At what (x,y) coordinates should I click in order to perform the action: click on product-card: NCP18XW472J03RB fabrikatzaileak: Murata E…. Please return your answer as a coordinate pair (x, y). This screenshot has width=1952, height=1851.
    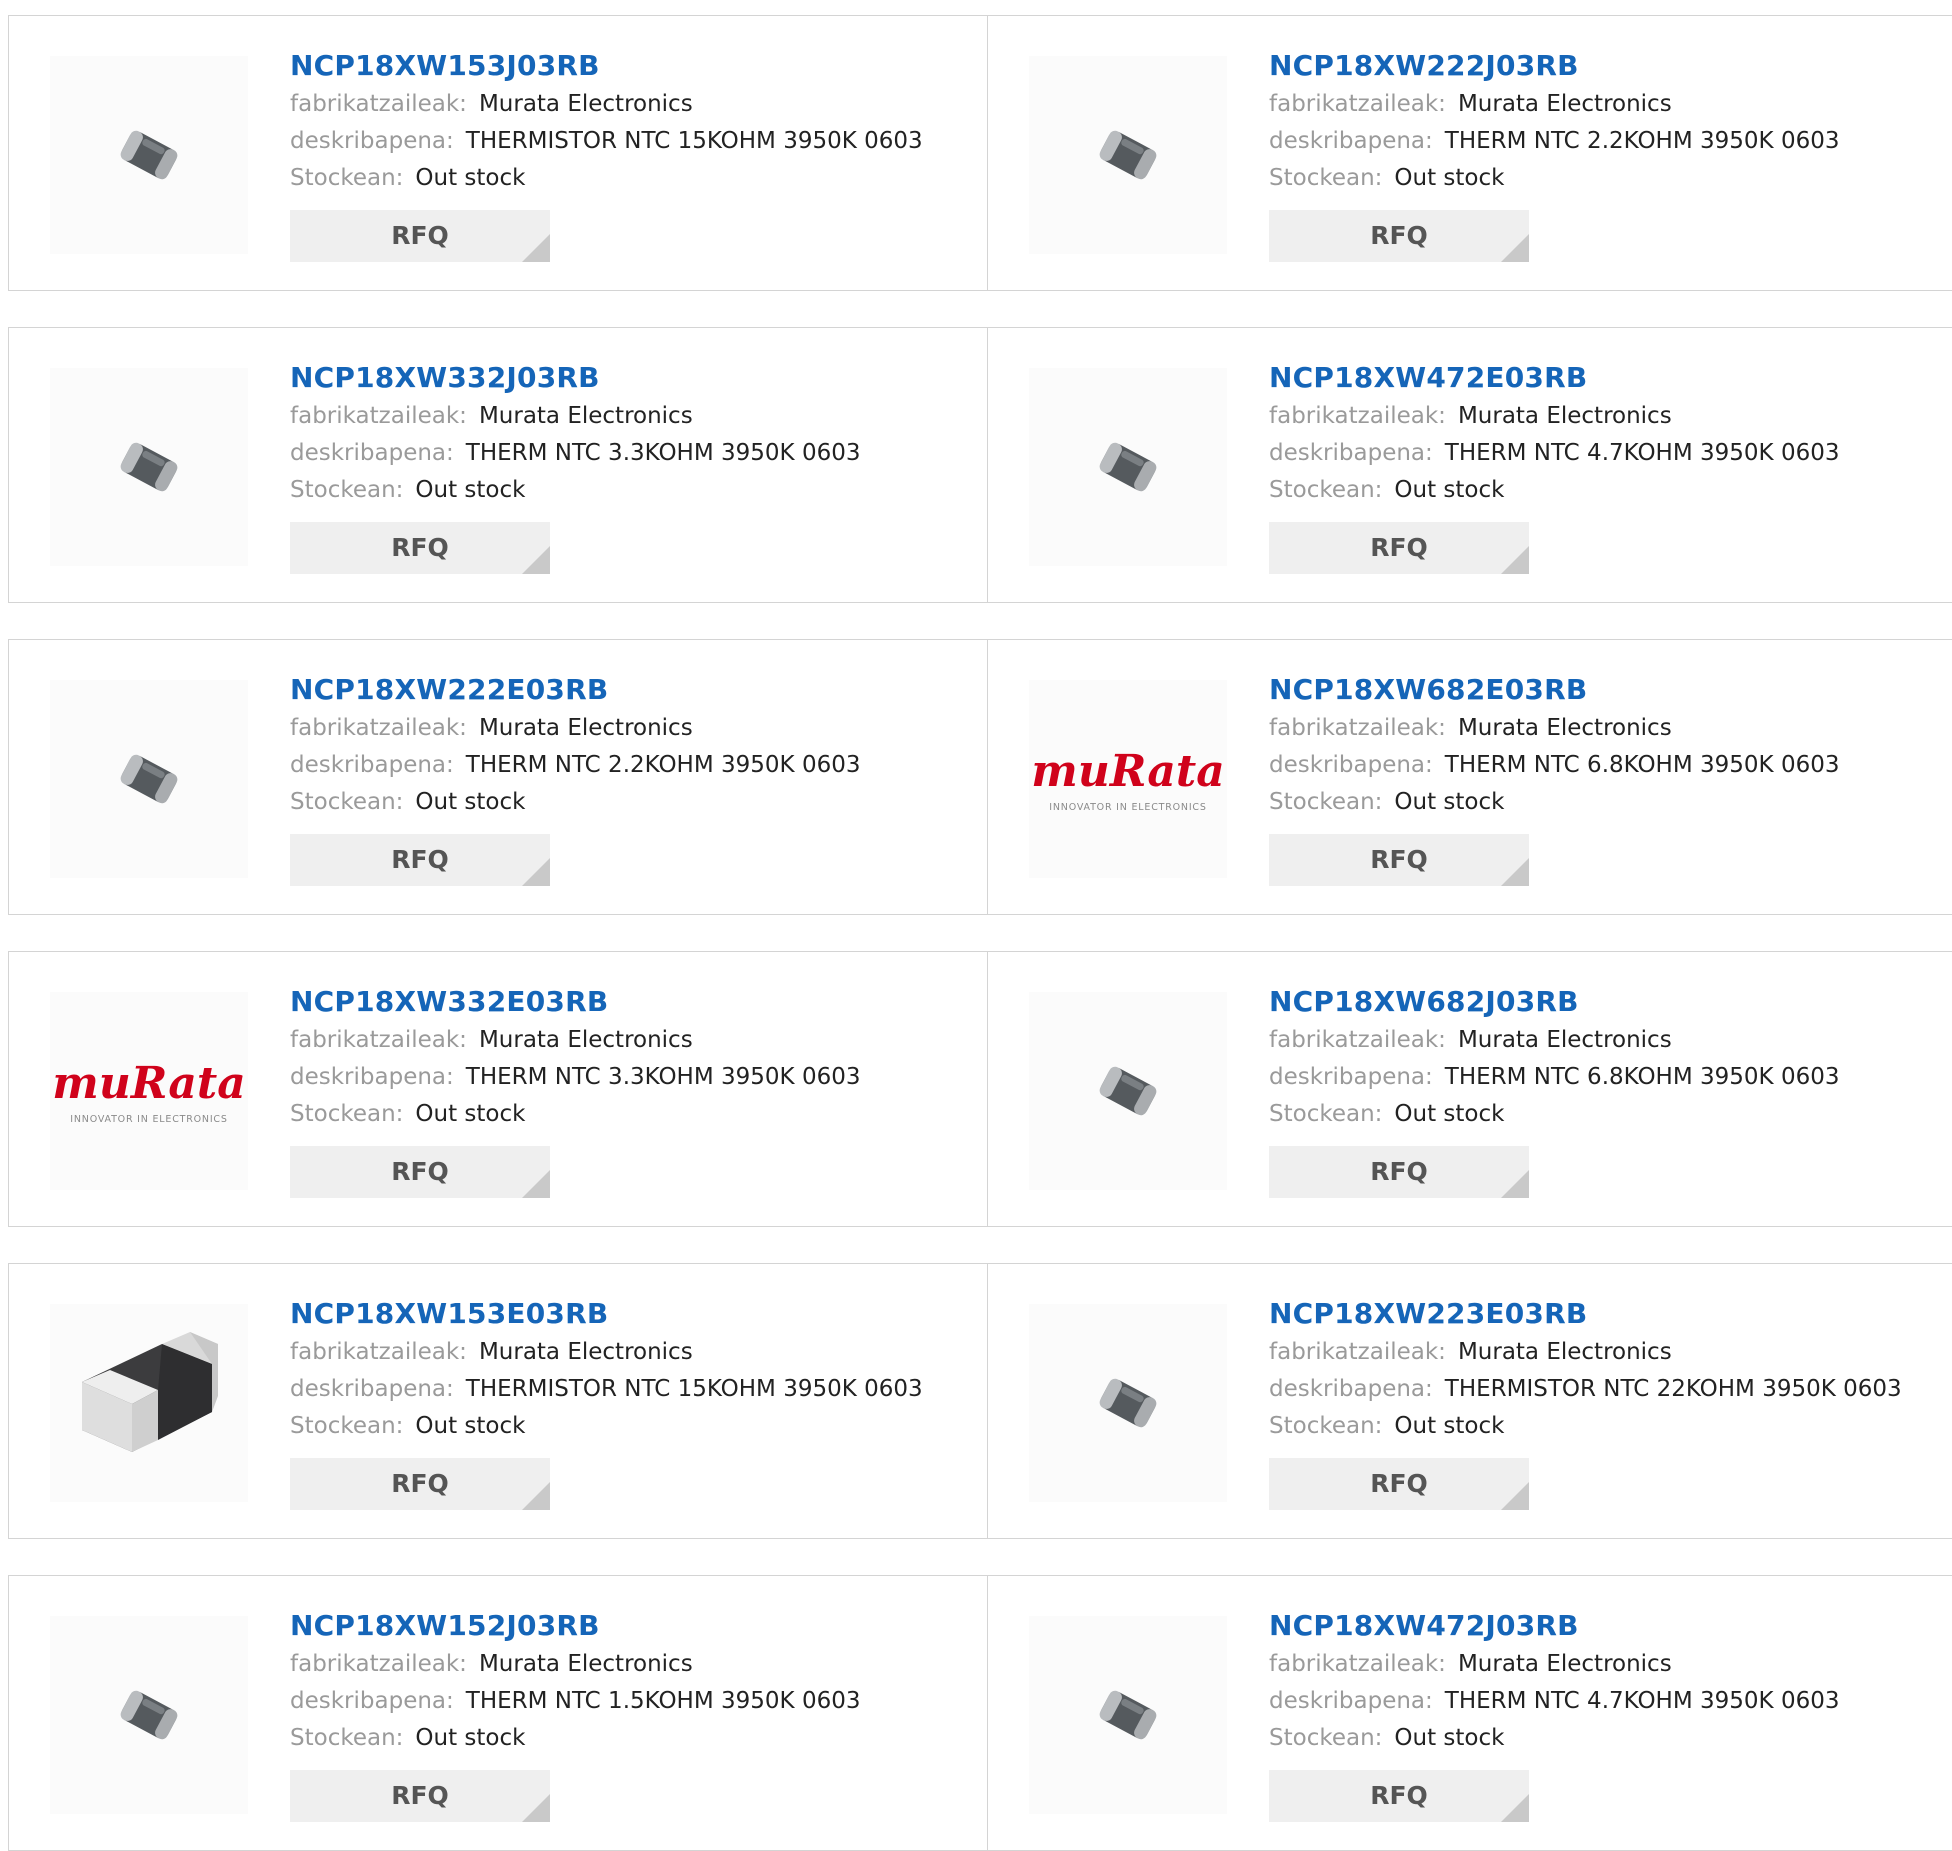
    Looking at the image, I should click on (1470, 1713).